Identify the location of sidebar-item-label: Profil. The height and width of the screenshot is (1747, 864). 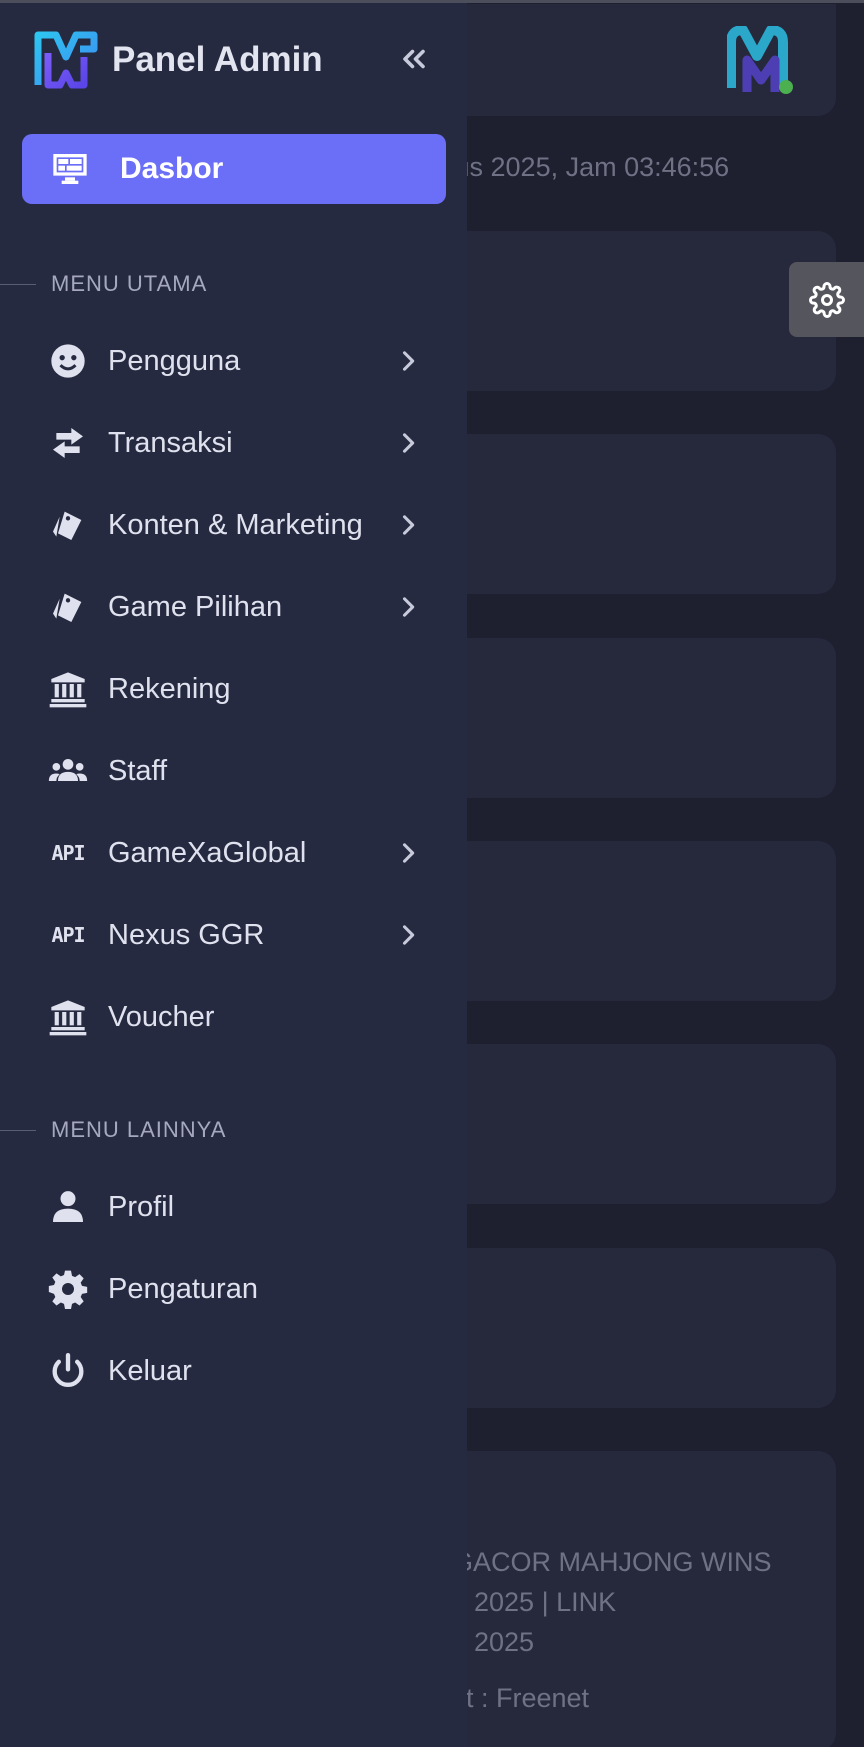
(141, 1206).